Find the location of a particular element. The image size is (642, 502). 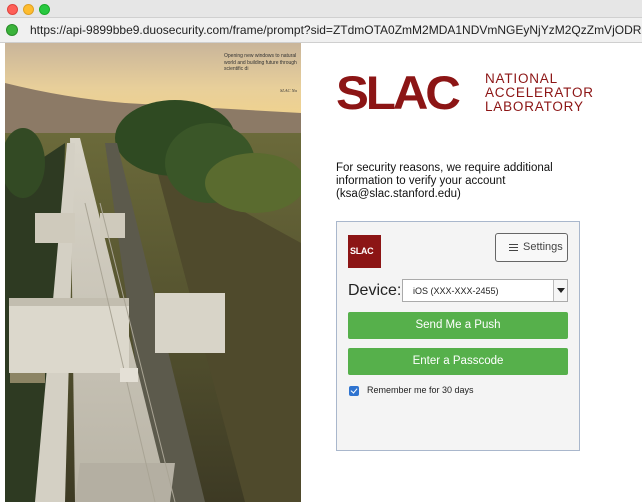

zoom-window-button is located at coordinates (44, 9).